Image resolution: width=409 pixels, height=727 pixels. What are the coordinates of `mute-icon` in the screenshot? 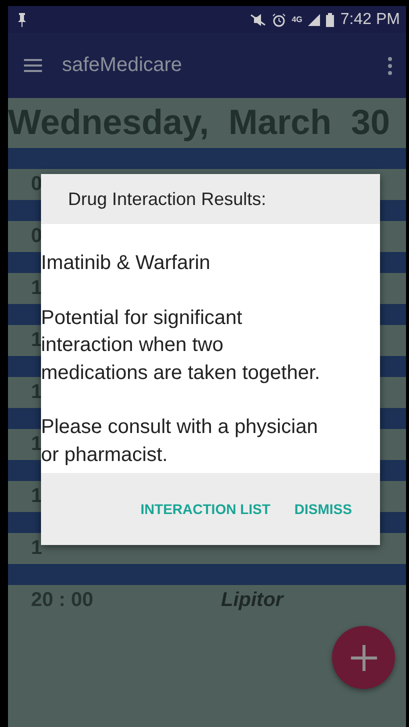 It's located at (258, 20).